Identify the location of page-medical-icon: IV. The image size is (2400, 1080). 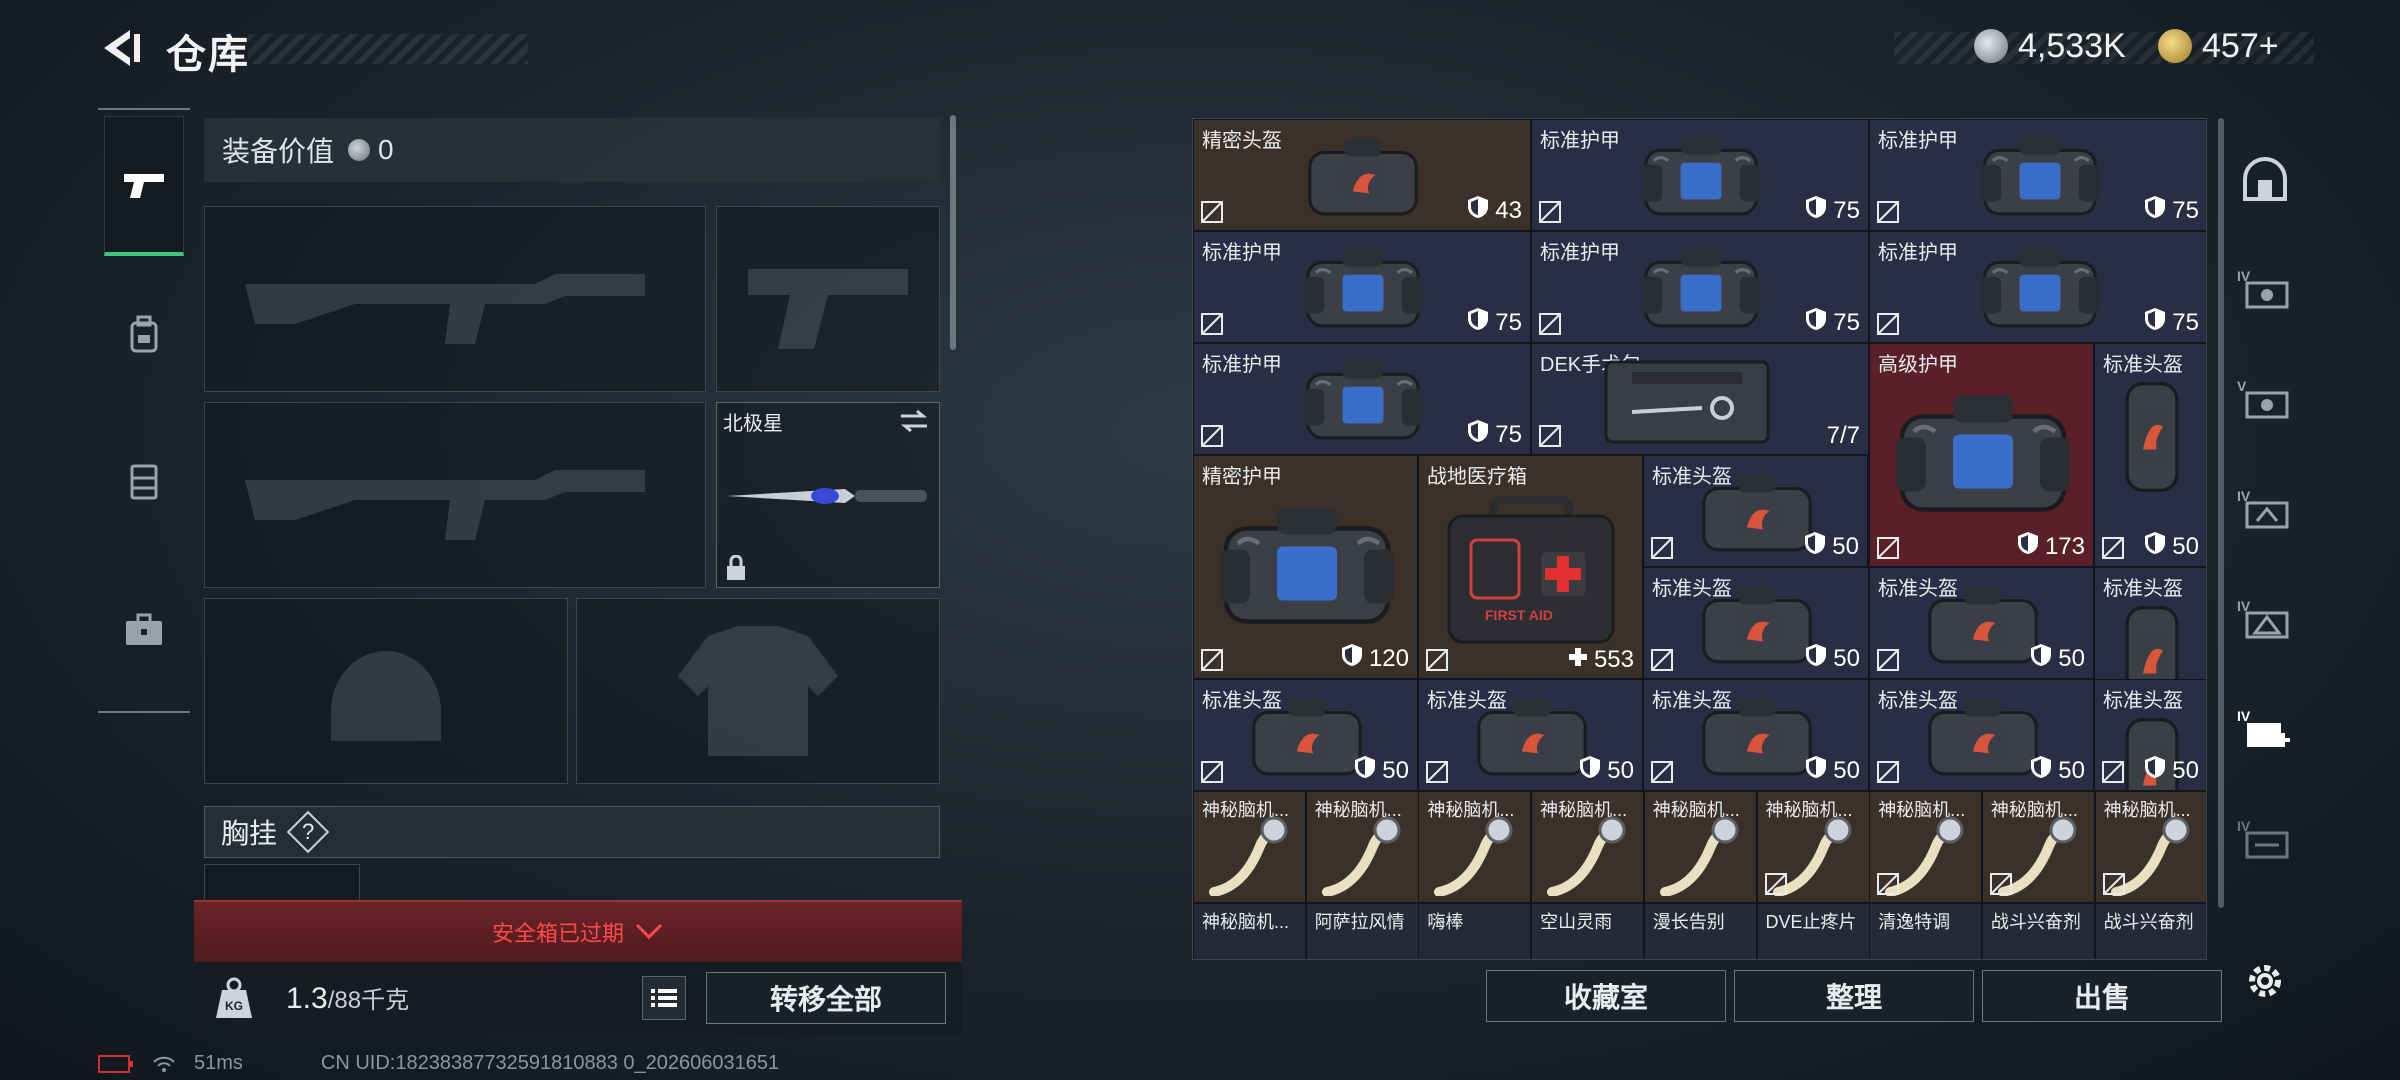
(2265, 729).